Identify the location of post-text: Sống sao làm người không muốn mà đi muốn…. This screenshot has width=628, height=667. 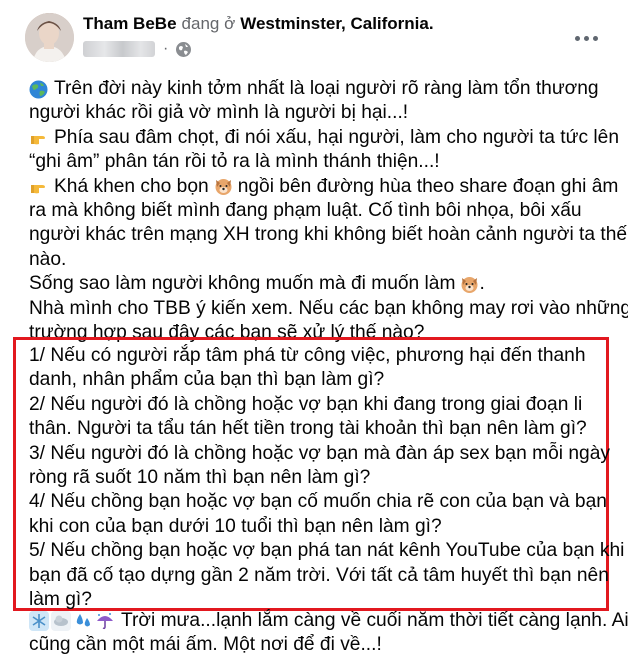
(242, 284).